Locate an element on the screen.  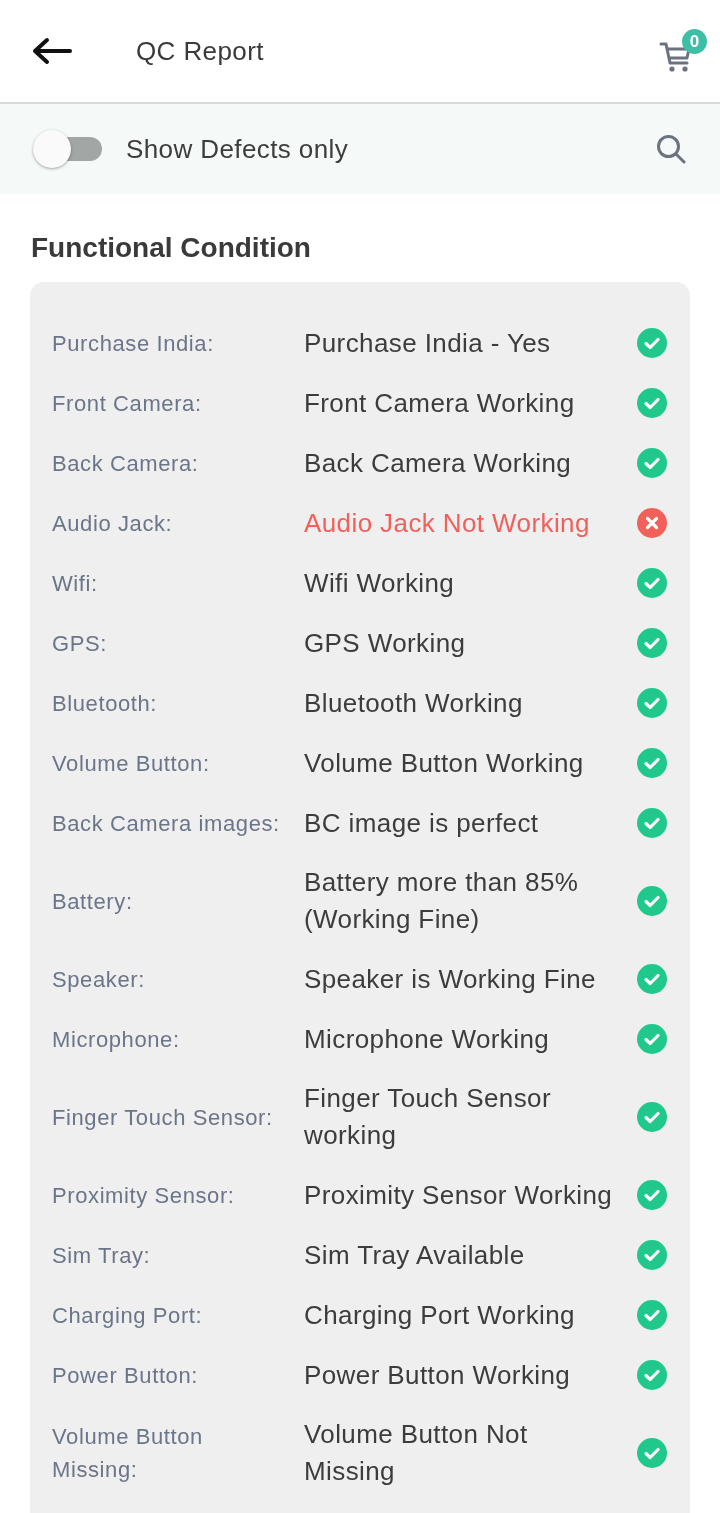
row-label: Microphone: is located at coordinates (116, 1039).